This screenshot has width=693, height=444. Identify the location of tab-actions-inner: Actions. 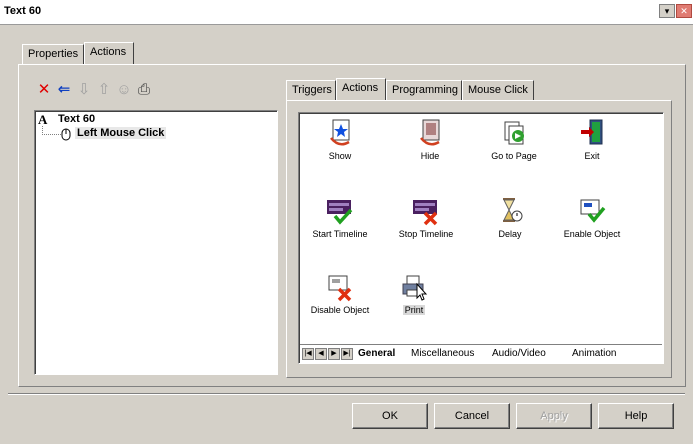
(361, 89).